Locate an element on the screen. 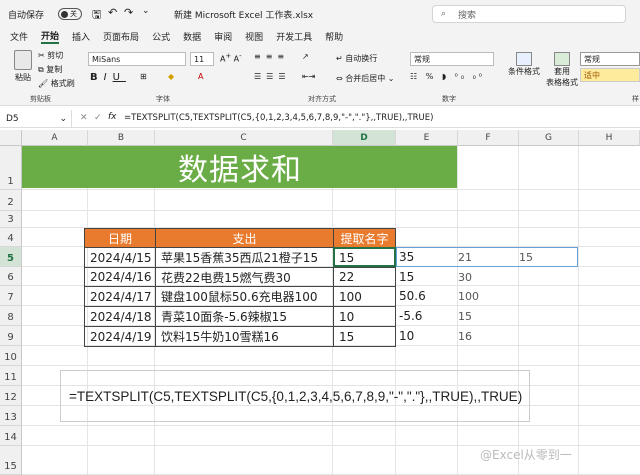  number-format-icons: ☷ % ◗ ⁰₀ ₀⁰ is located at coordinates (447, 76).